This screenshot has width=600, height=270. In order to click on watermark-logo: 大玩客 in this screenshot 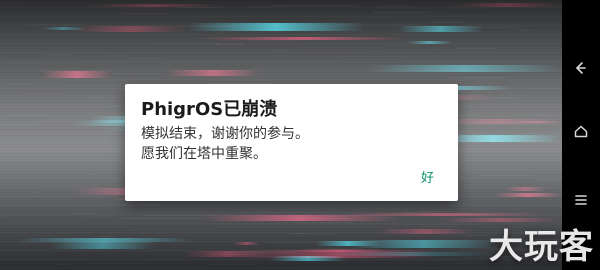, I will do `click(541, 247)`.